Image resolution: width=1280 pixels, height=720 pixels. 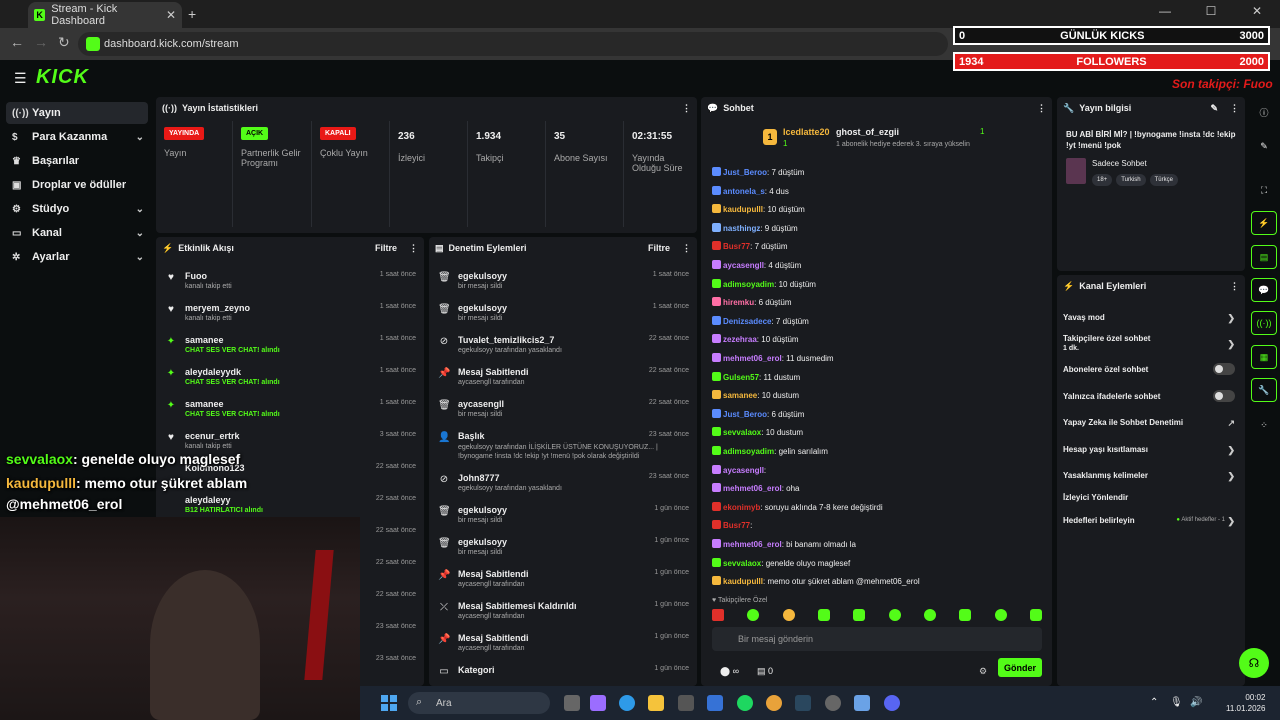 What do you see at coordinates (1102, 180) in the screenshot?
I see `tag: 18+` at bounding box center [1102, 180].